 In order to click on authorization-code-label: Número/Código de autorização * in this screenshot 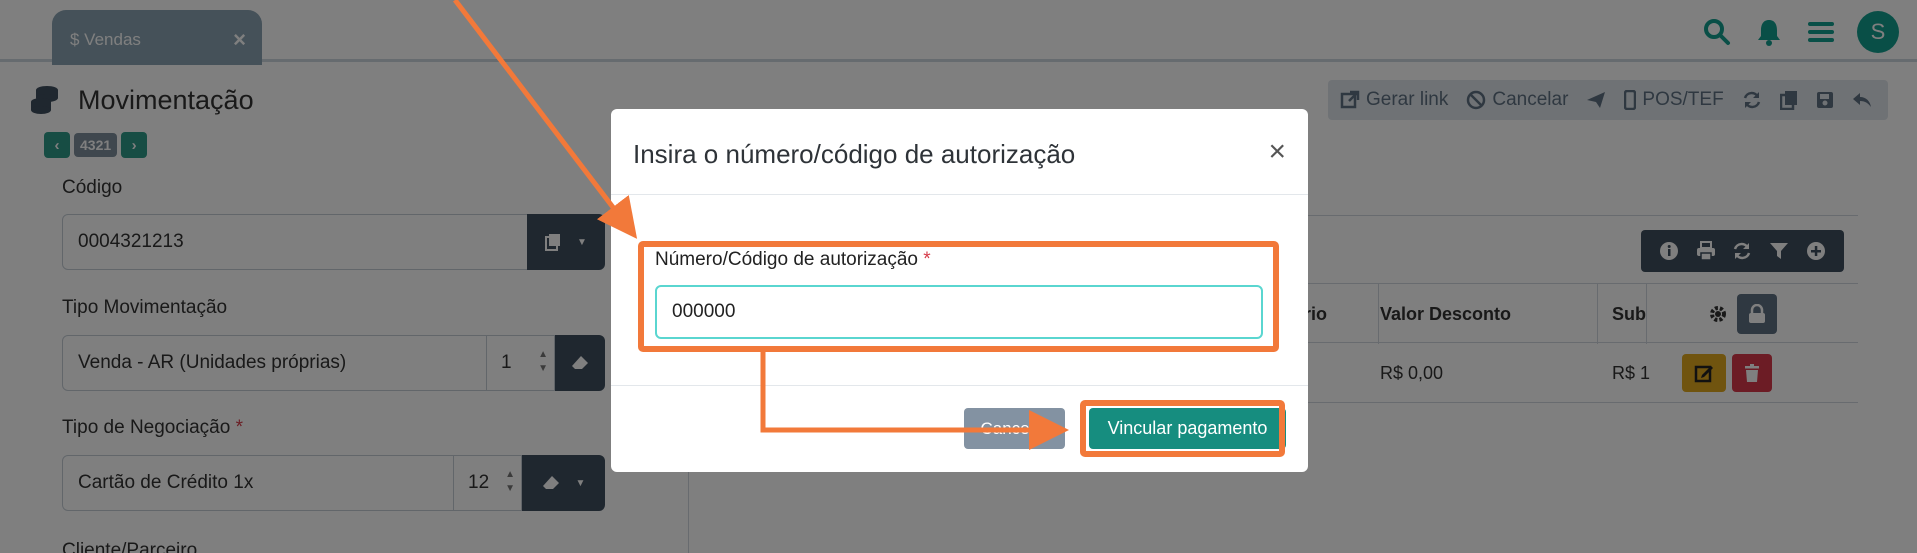, I will do `click(793, 260)`.